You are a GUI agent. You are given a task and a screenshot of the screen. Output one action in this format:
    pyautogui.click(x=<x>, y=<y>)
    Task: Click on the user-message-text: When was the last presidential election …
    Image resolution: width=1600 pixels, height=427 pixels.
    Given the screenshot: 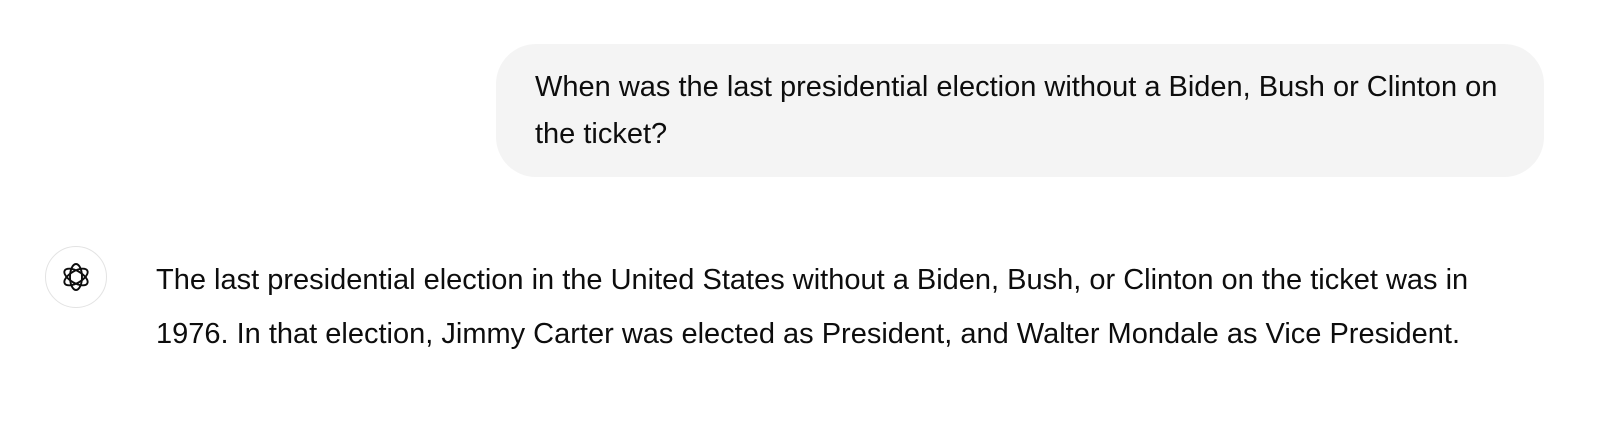 What is the action you would take?
    pyautogui.click(x=1016, y=110)
    